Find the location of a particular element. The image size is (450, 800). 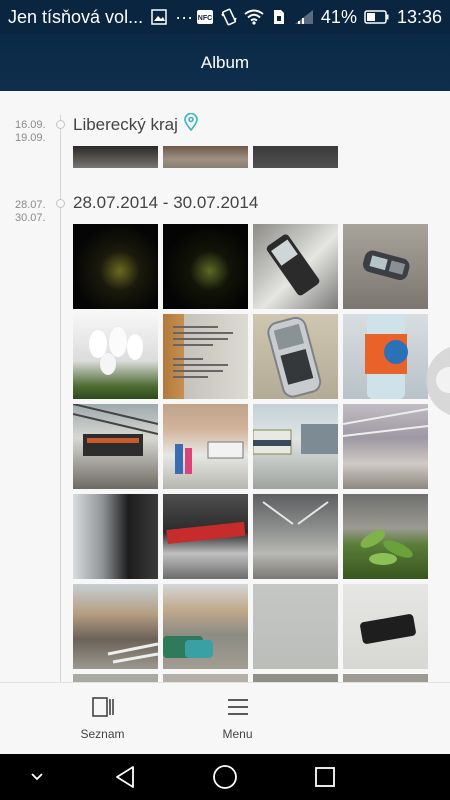

battery-percent: 41% is located at coordinates (338, 16).